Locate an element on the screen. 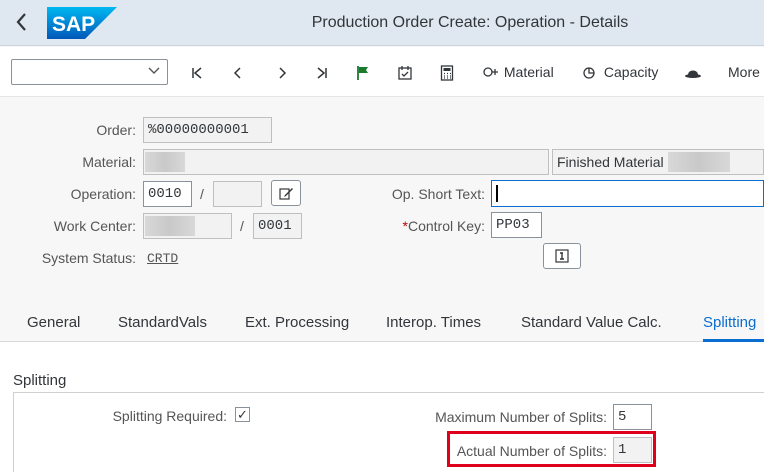  hat-icon is located at coordinates (693, 74).